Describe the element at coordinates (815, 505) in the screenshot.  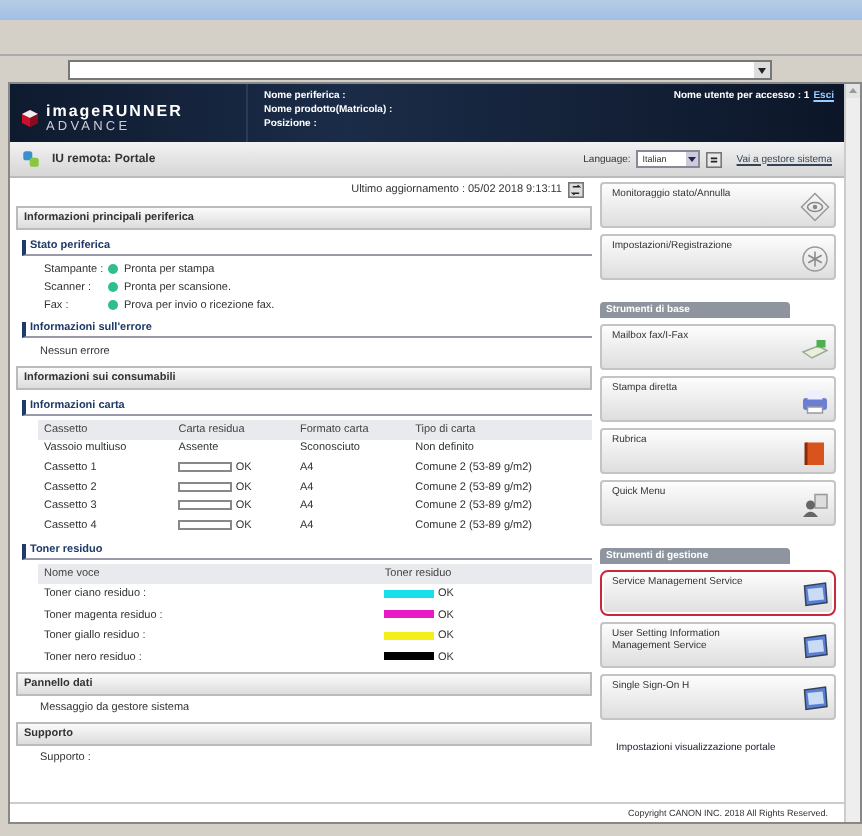
I see `person-icon` at that location.